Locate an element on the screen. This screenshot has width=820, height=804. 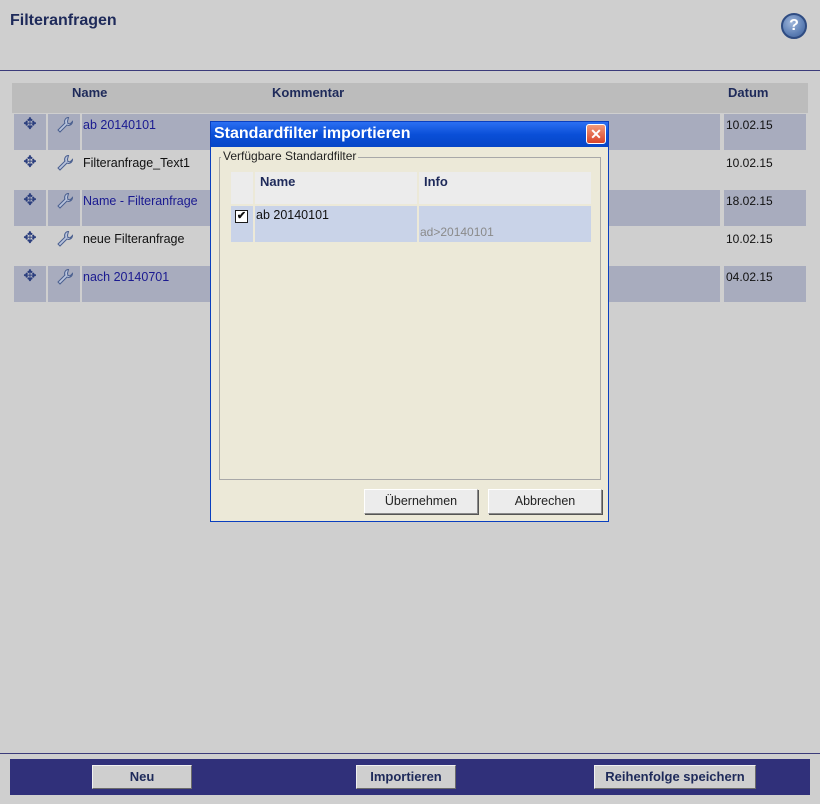
cancel-button: Abbrechen is located at coordinates (545, 501).